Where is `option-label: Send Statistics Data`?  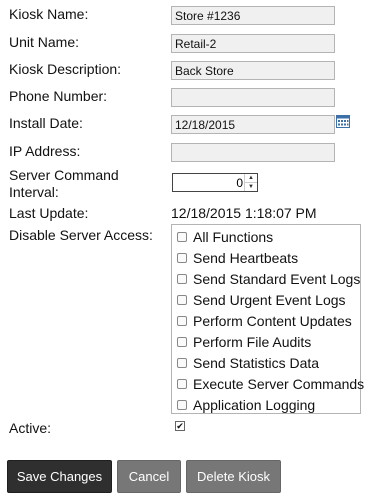 option-label: Send Statistics Data is located at coordinates (256, 363).